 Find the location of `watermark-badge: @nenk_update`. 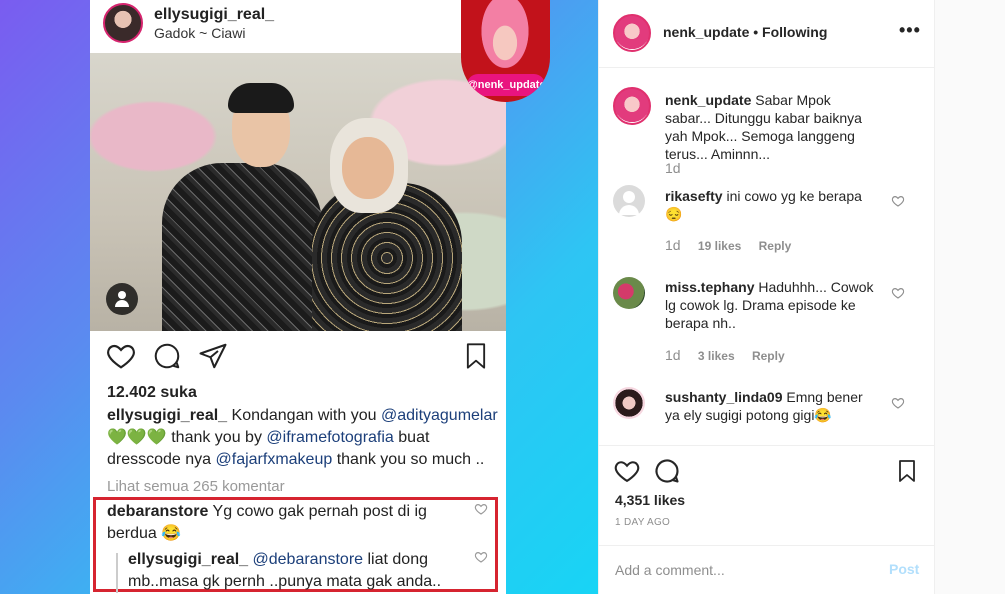

watermark-badge: @nenk_update is located at coordinates (505, 51).